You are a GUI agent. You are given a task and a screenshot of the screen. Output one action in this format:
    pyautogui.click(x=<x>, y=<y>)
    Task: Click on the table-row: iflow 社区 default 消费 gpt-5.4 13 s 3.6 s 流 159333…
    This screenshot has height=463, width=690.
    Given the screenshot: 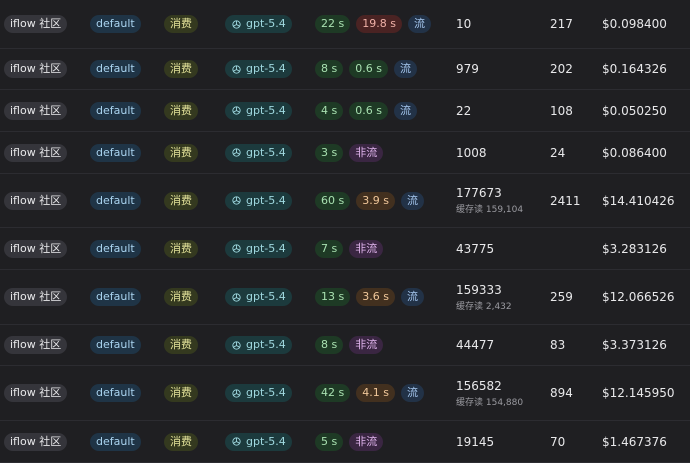 What is the action you would take?
    pyautogui.click(x=345, y=297)
    